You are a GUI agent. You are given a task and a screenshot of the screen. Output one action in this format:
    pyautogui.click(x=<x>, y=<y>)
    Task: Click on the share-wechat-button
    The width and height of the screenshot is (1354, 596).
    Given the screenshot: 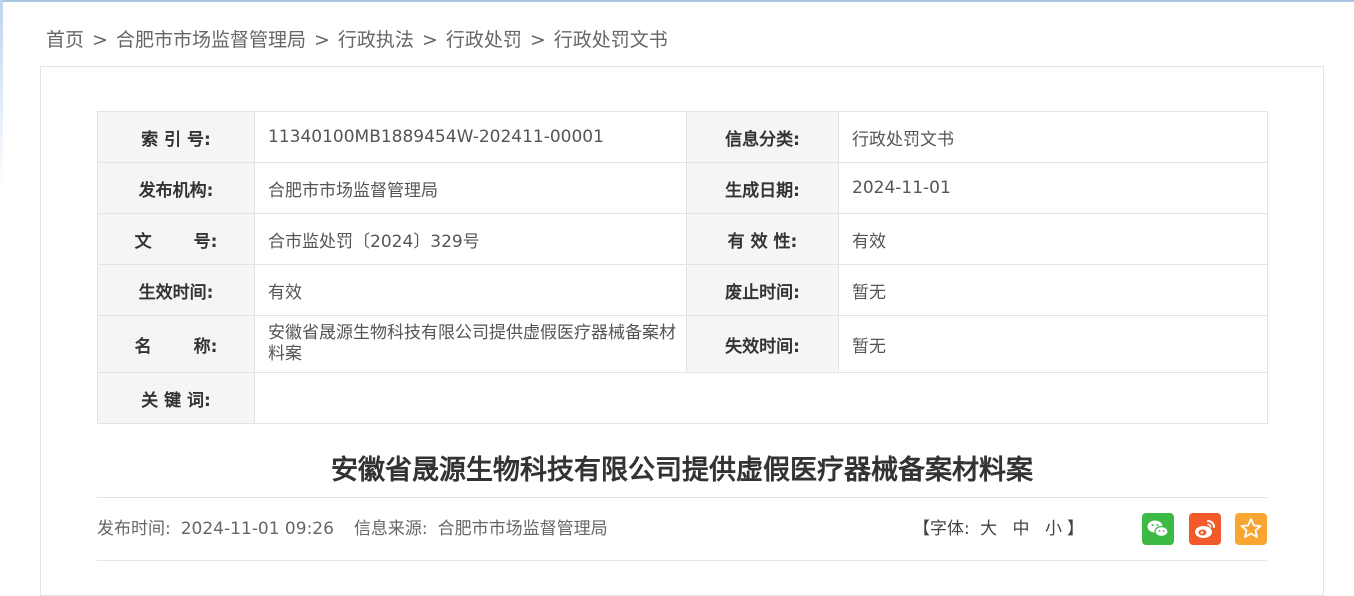 What is the action you would take?
    pyautogui.click(x=1158, y=529)
    